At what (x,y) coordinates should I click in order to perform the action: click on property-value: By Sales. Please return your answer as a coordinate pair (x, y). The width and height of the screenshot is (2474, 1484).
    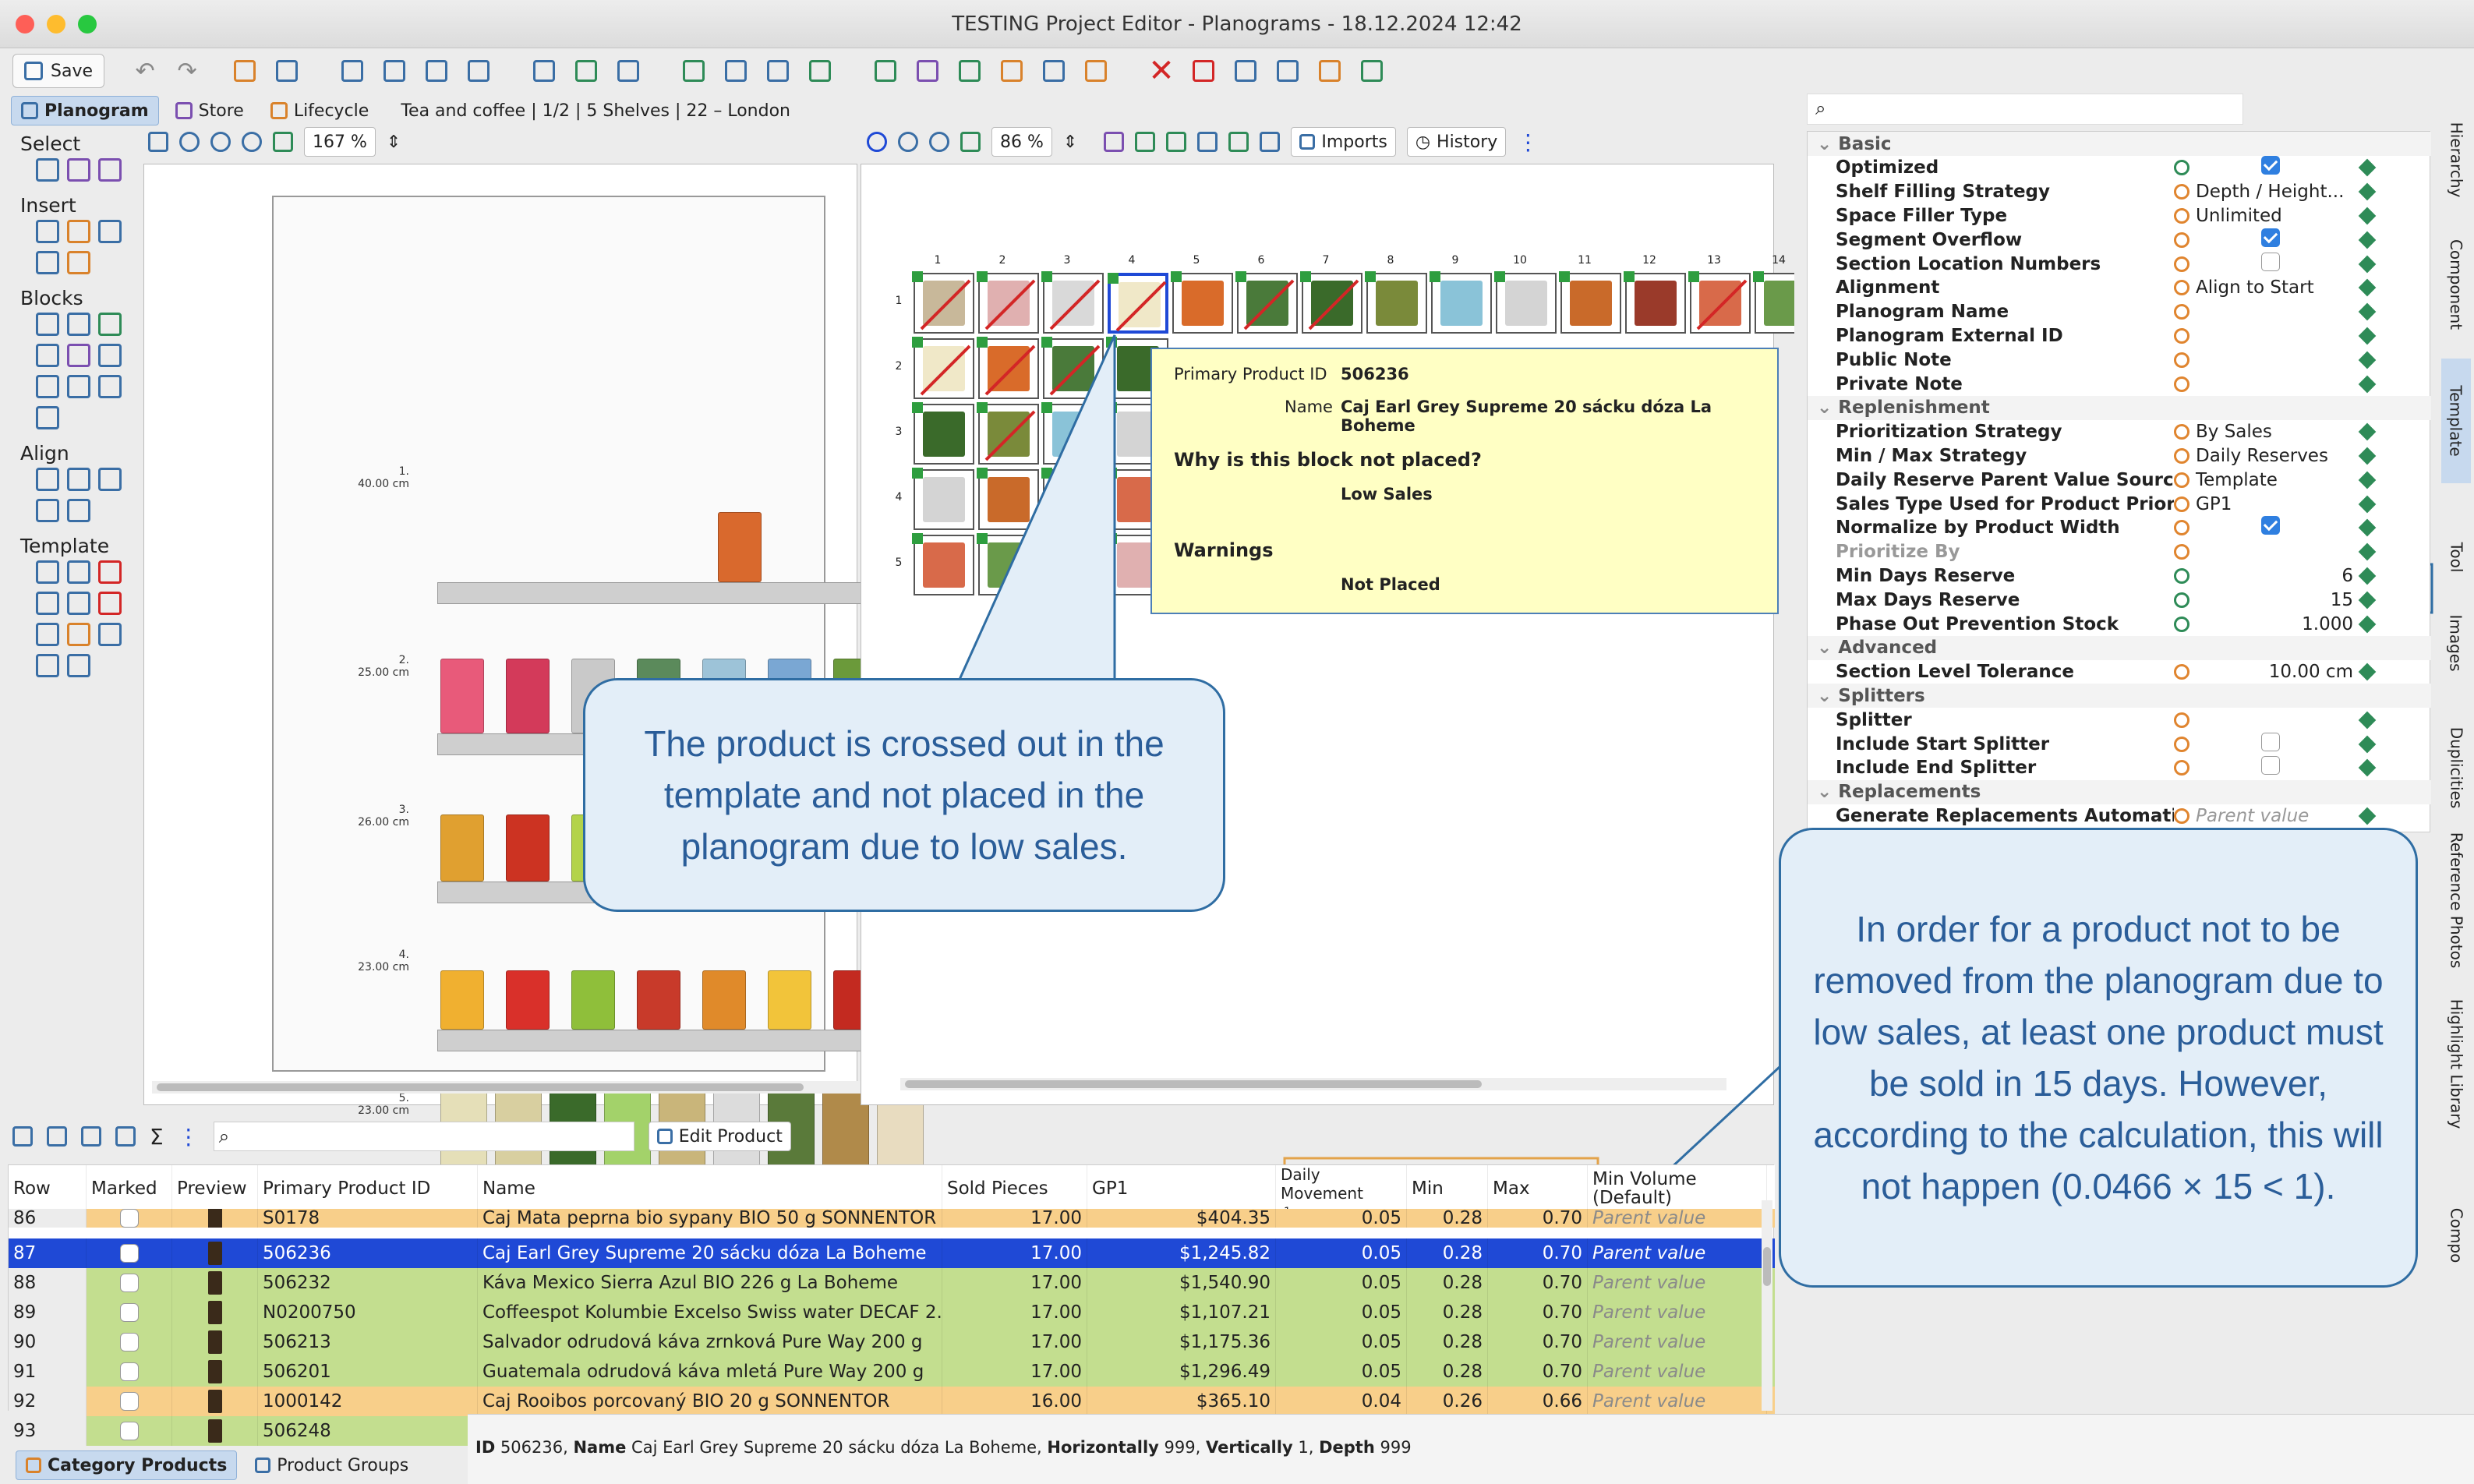
    Looking at the image, I should click on (2267, 432).